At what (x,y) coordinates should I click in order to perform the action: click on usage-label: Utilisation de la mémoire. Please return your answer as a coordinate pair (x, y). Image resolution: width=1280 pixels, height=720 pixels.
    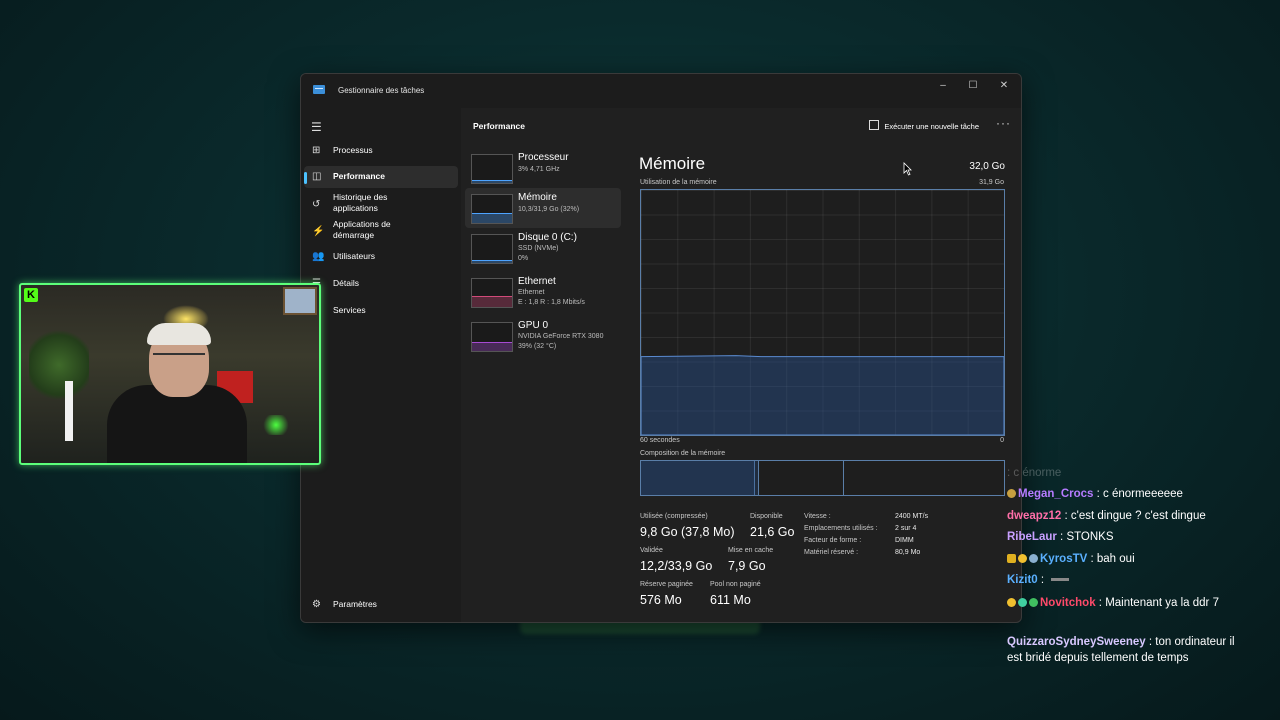
    Looking at the image, I should click on (678, 182).